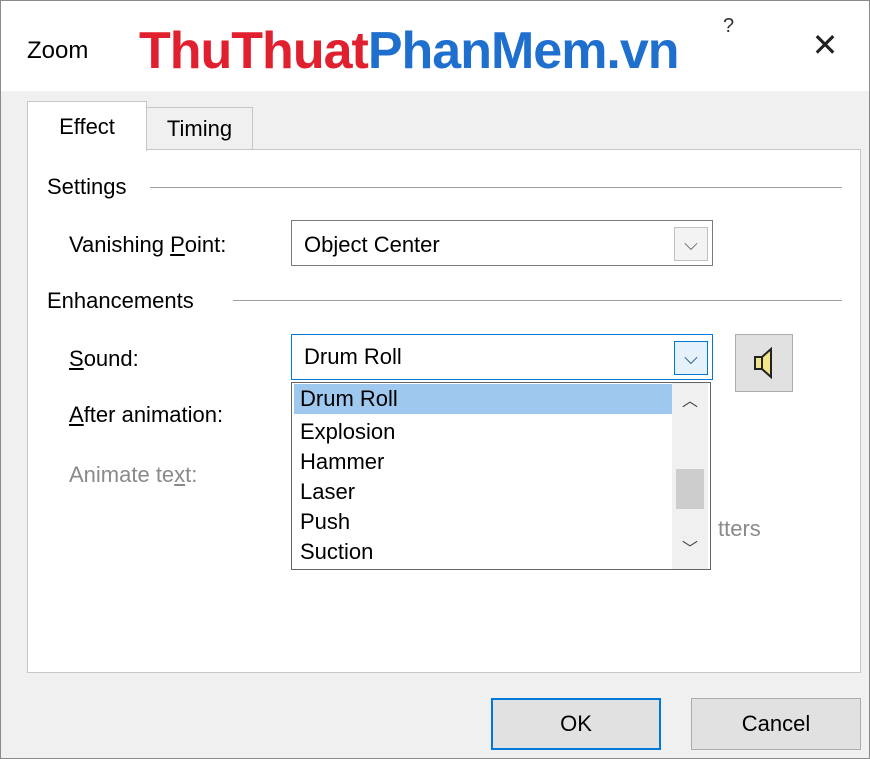  I want to click on list-item: Push, so click(483, 522).